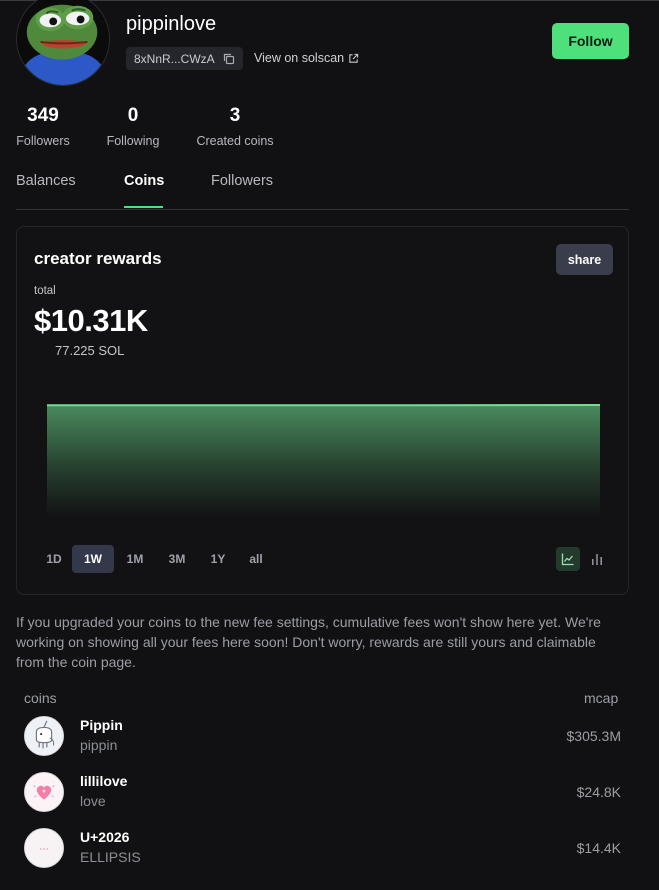  Describe the element at coordinates (256, 559) in the screenshot. I see `range-all-button: all` at that location.